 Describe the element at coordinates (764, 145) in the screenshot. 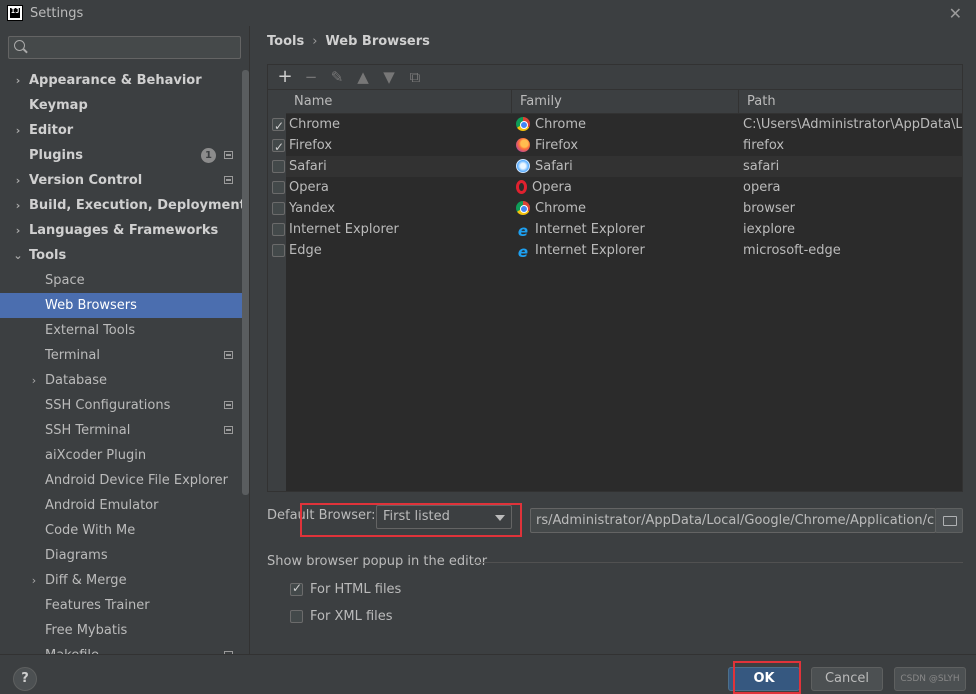

I see `browser-path: firefox` at that location.